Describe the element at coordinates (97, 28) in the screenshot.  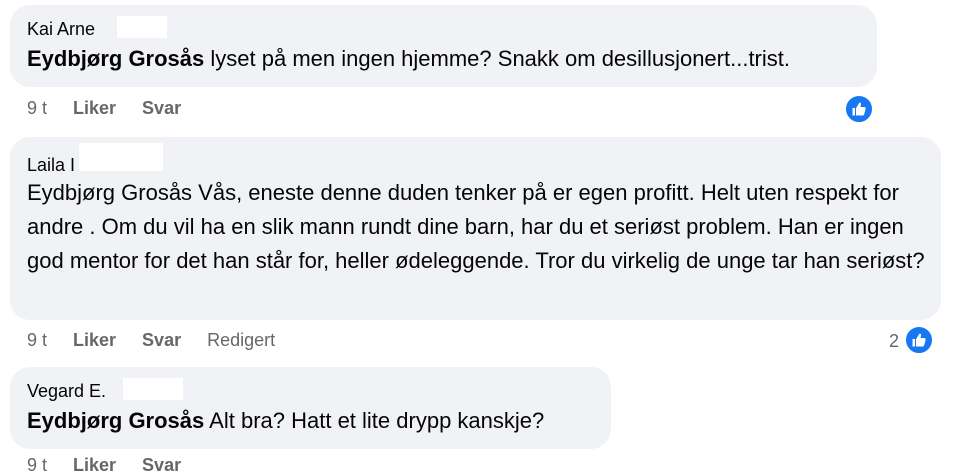
I see `comment-author: Kai Arne` at that location.